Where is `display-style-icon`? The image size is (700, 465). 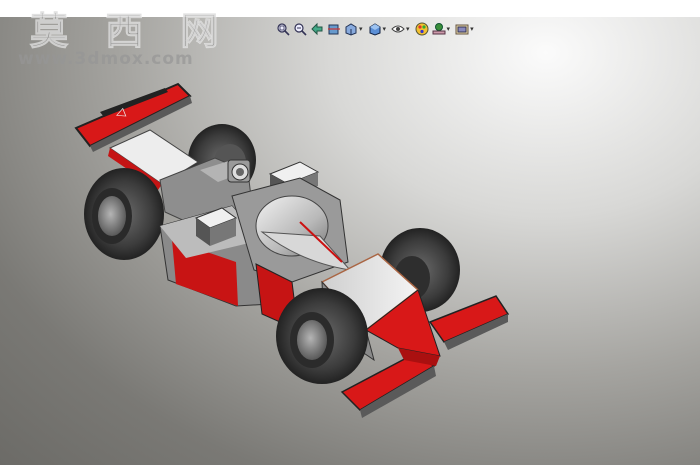 display-style-icon is located at coordinates (375, 29).